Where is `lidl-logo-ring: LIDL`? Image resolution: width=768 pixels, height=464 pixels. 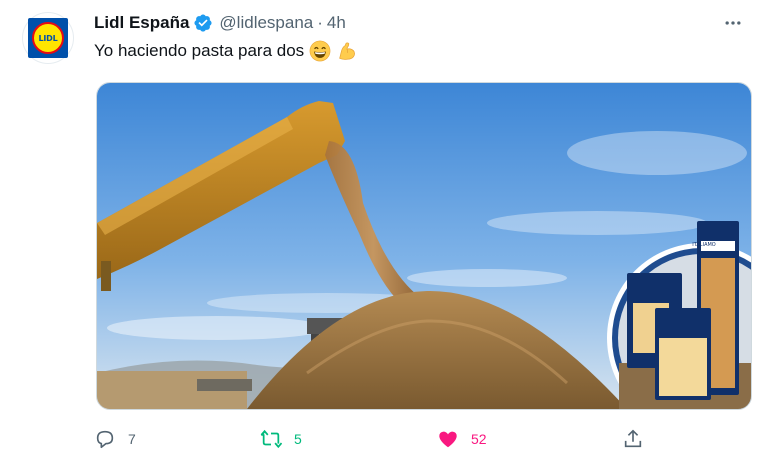 lidl-logo-ring: LIDL is located at coordinates (48, 38).